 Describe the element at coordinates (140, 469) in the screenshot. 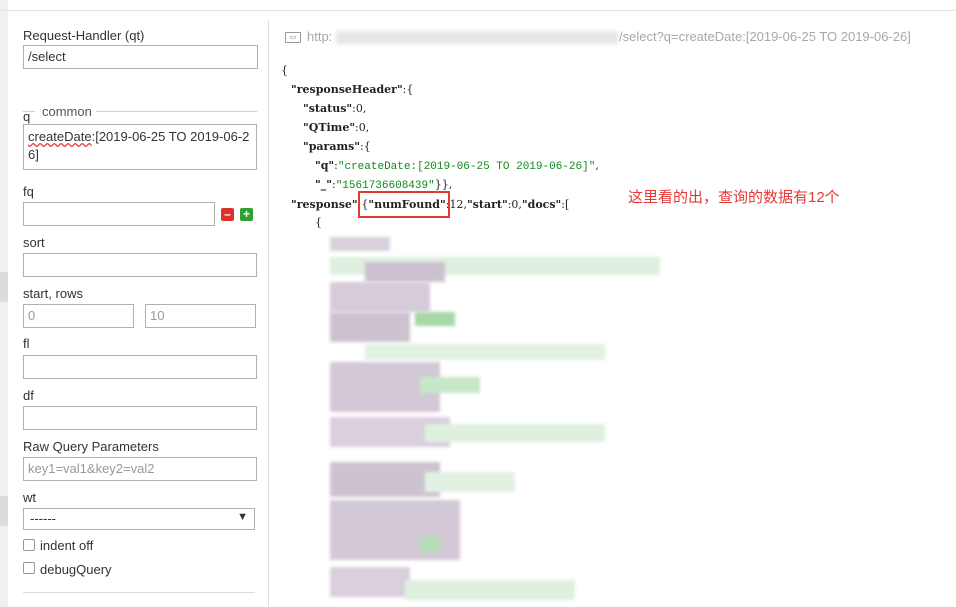

I see `raw-params-input: key1=val1&key2=val2` at that location.